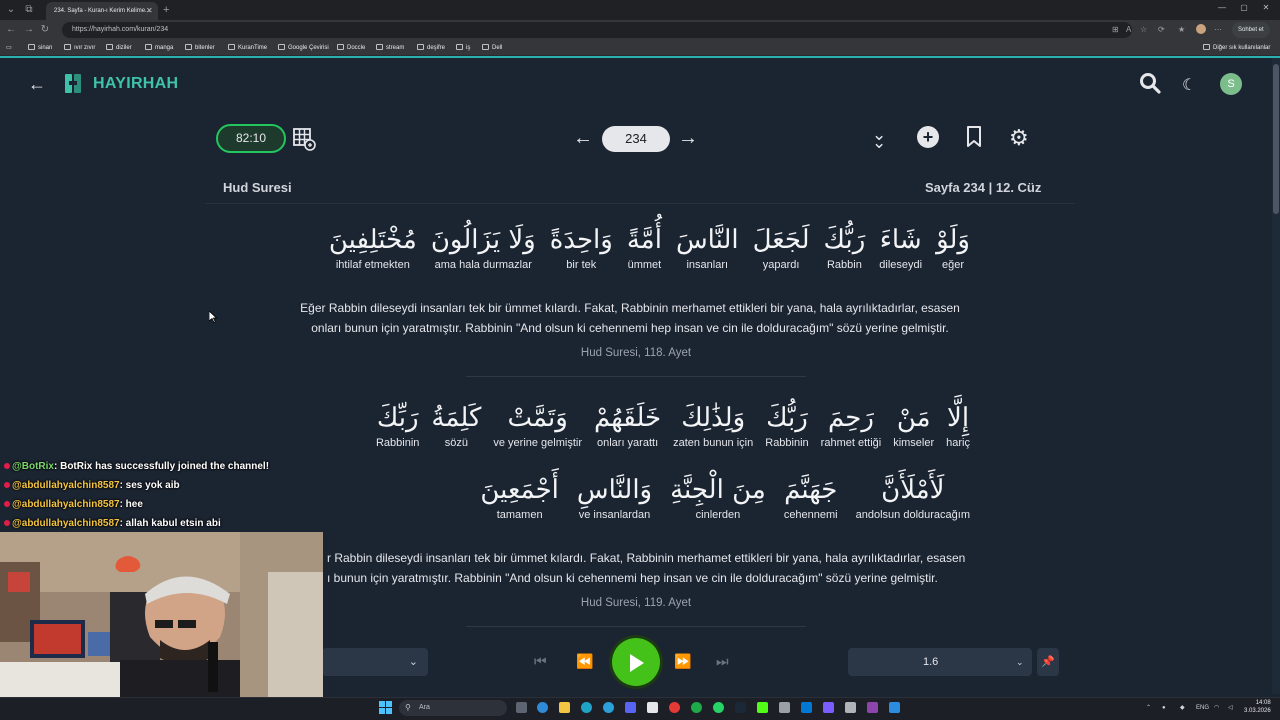 The image size is (1280, 720). I want to click on tray-app-icon: ●, so click(1164, 708).